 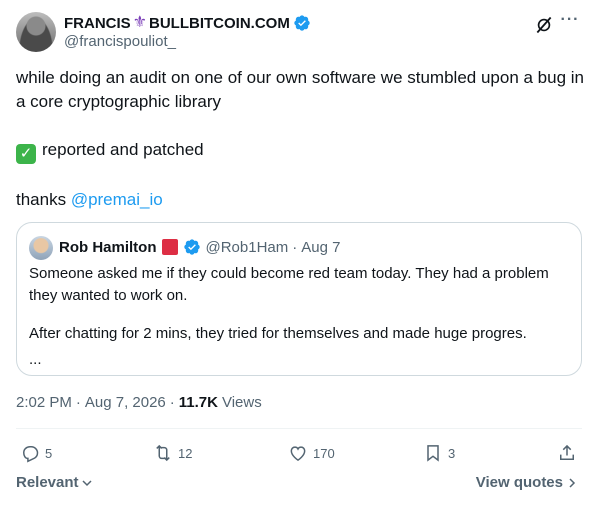 I want to click on tweet-line-2-text: reported and patched, so click(x=123, y=149).